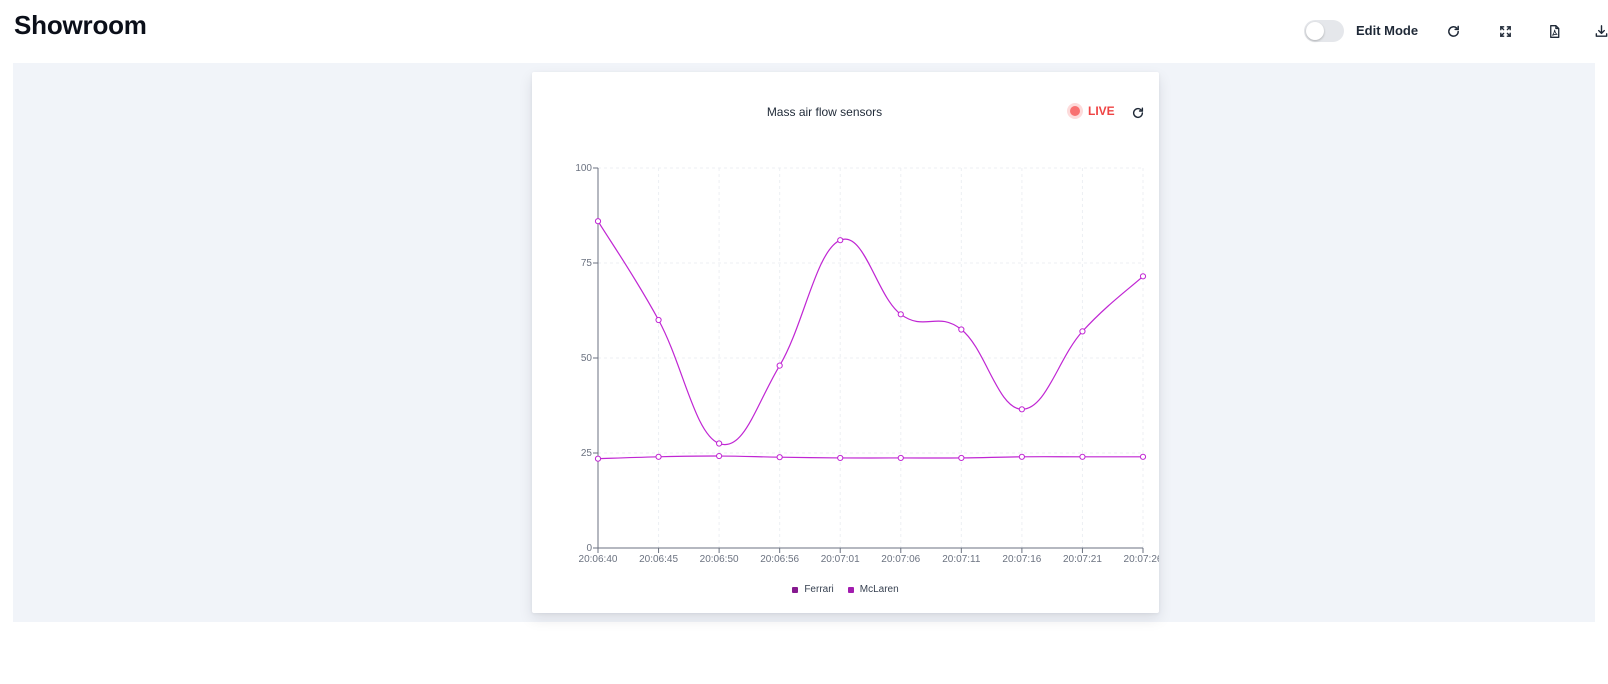 The width and height of the screenshot is (1608, 684). Describe the element at coordinates (587, 263) in the screenshot. I see `y-tick-label: 75` at that location.